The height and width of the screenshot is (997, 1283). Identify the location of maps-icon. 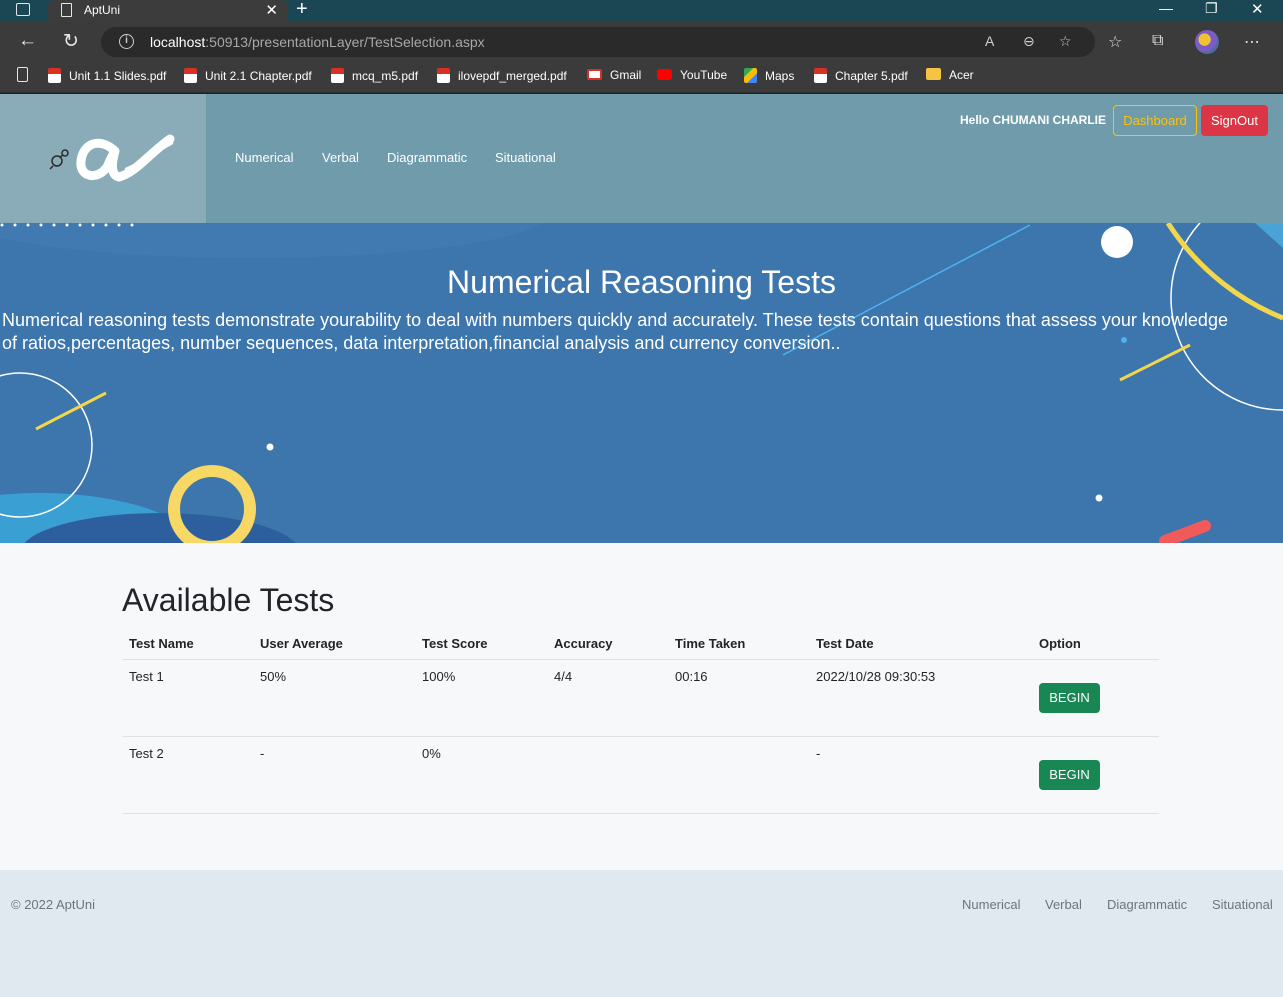
(750, 75).